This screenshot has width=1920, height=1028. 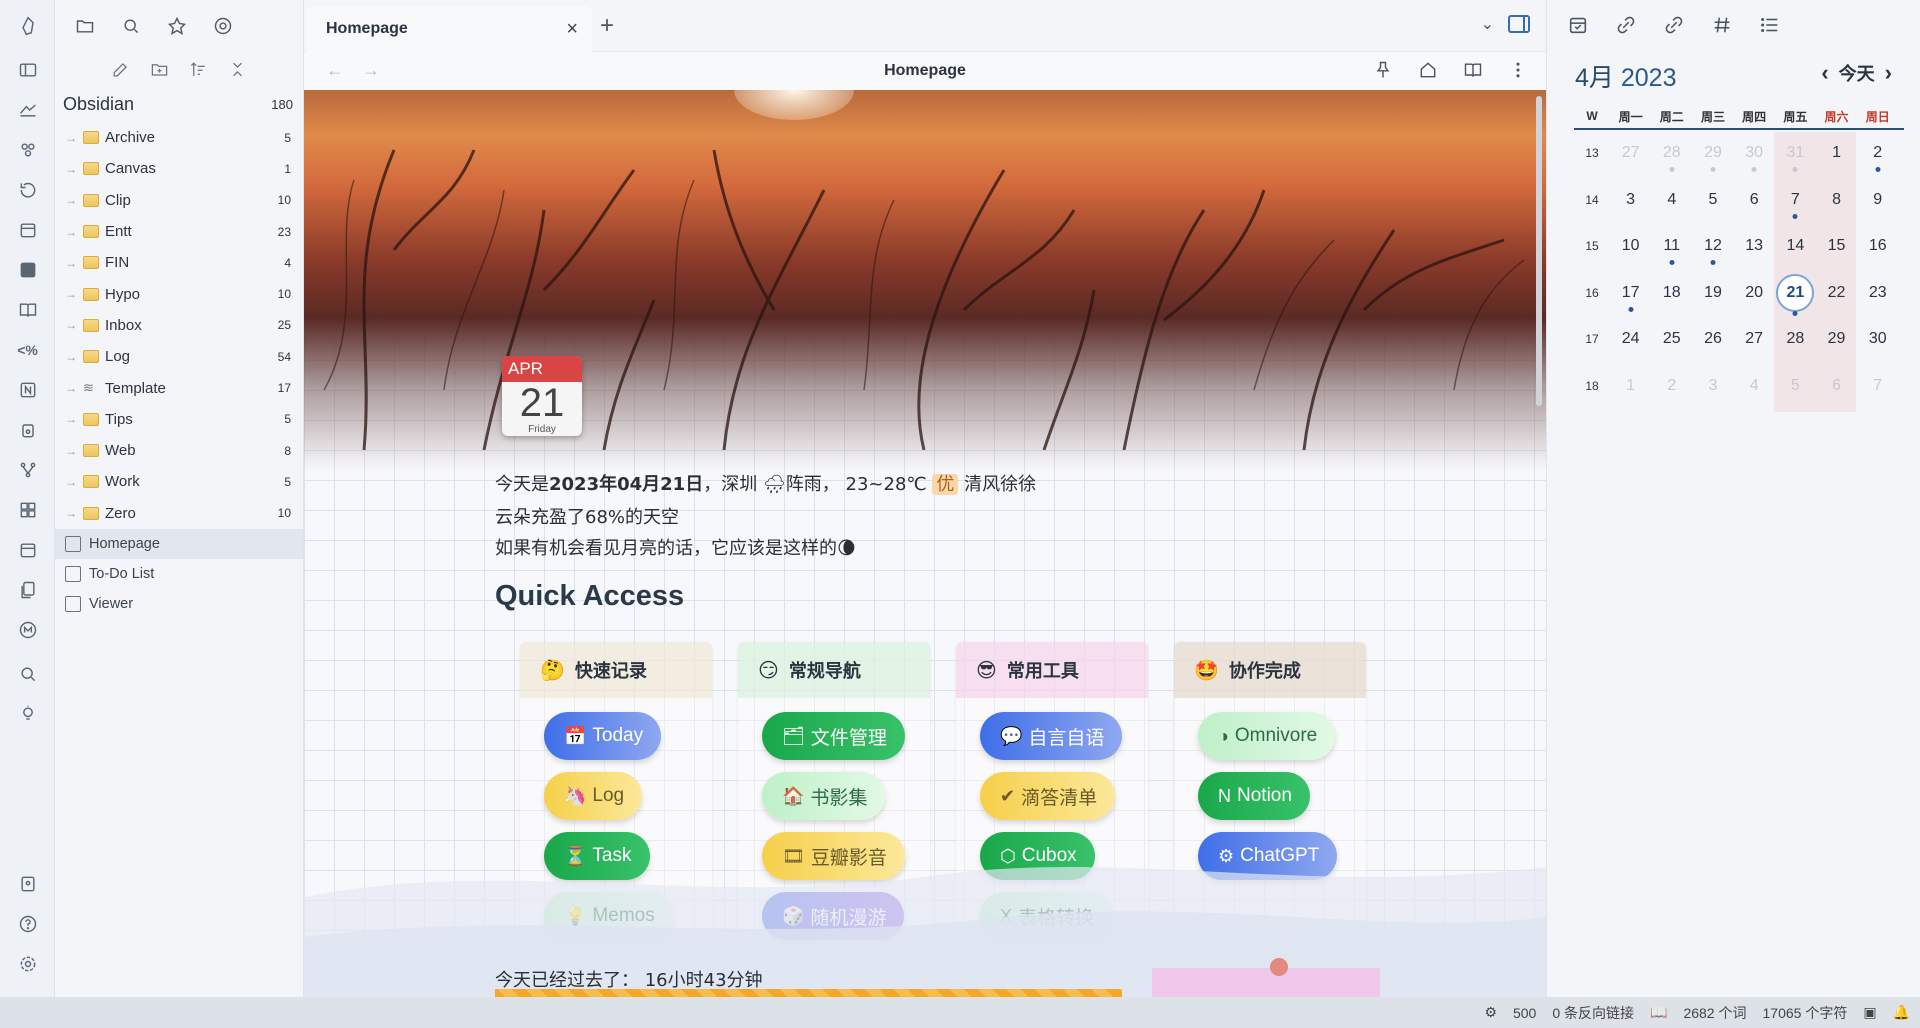 I want to click on vault-icon, so click(x=27, y=883).